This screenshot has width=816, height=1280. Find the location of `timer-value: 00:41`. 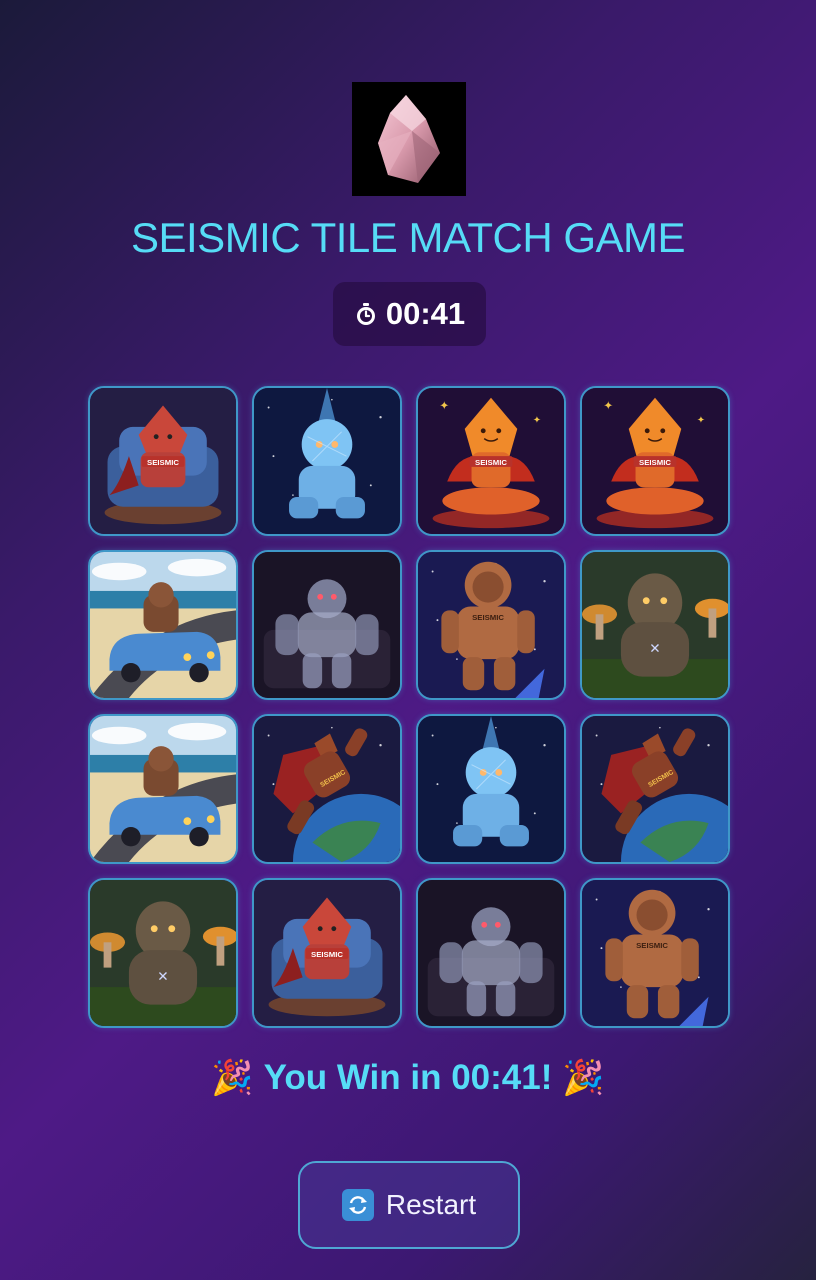

timer-value: 00:41 is located at coordinates (425, 313).